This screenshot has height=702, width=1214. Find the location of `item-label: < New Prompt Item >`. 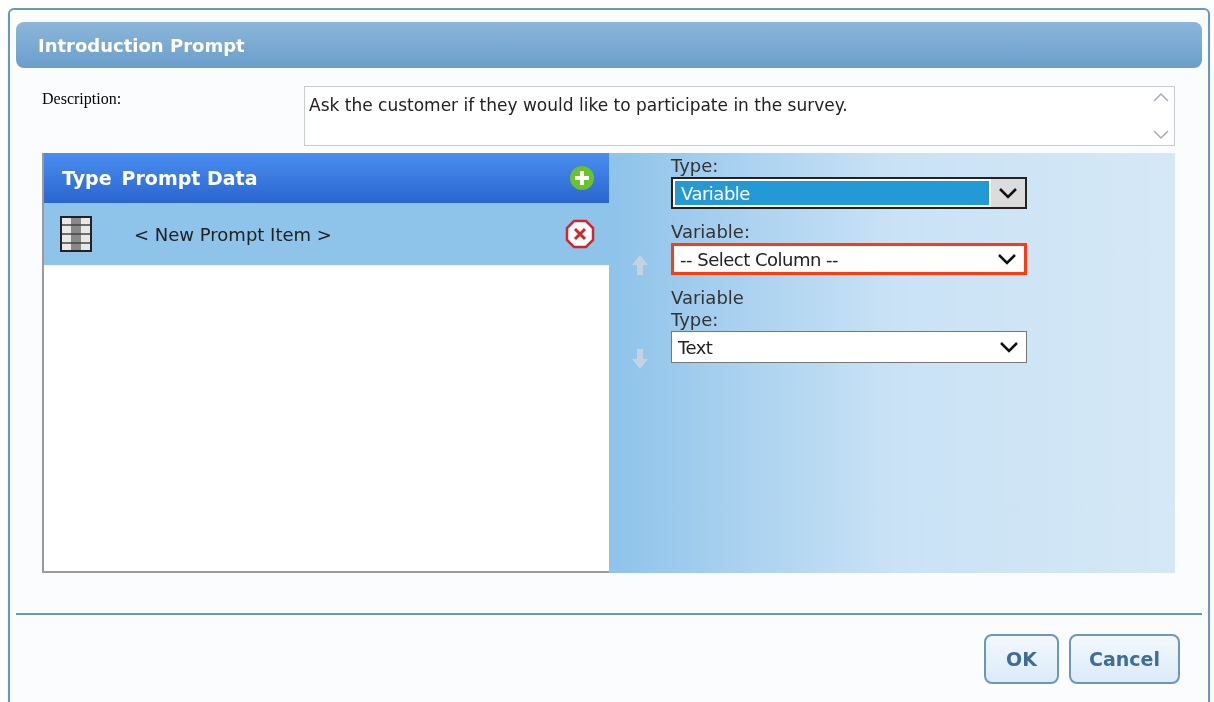

item-label: < New Prompt Item > is located at coordinates (233, 234).